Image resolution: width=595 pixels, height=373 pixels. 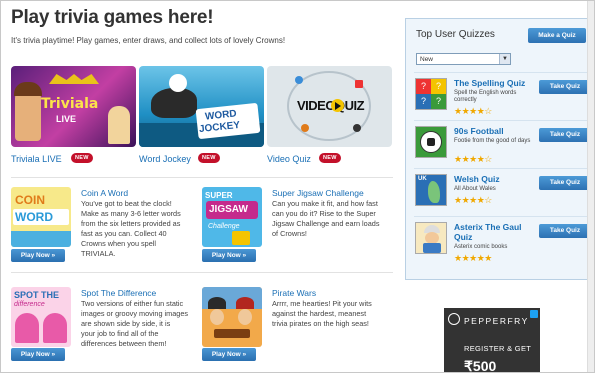 I want to click on feature-triviala-live: Triviala LIVE Triviala LIVE NEW, so click(x=73, y=116).